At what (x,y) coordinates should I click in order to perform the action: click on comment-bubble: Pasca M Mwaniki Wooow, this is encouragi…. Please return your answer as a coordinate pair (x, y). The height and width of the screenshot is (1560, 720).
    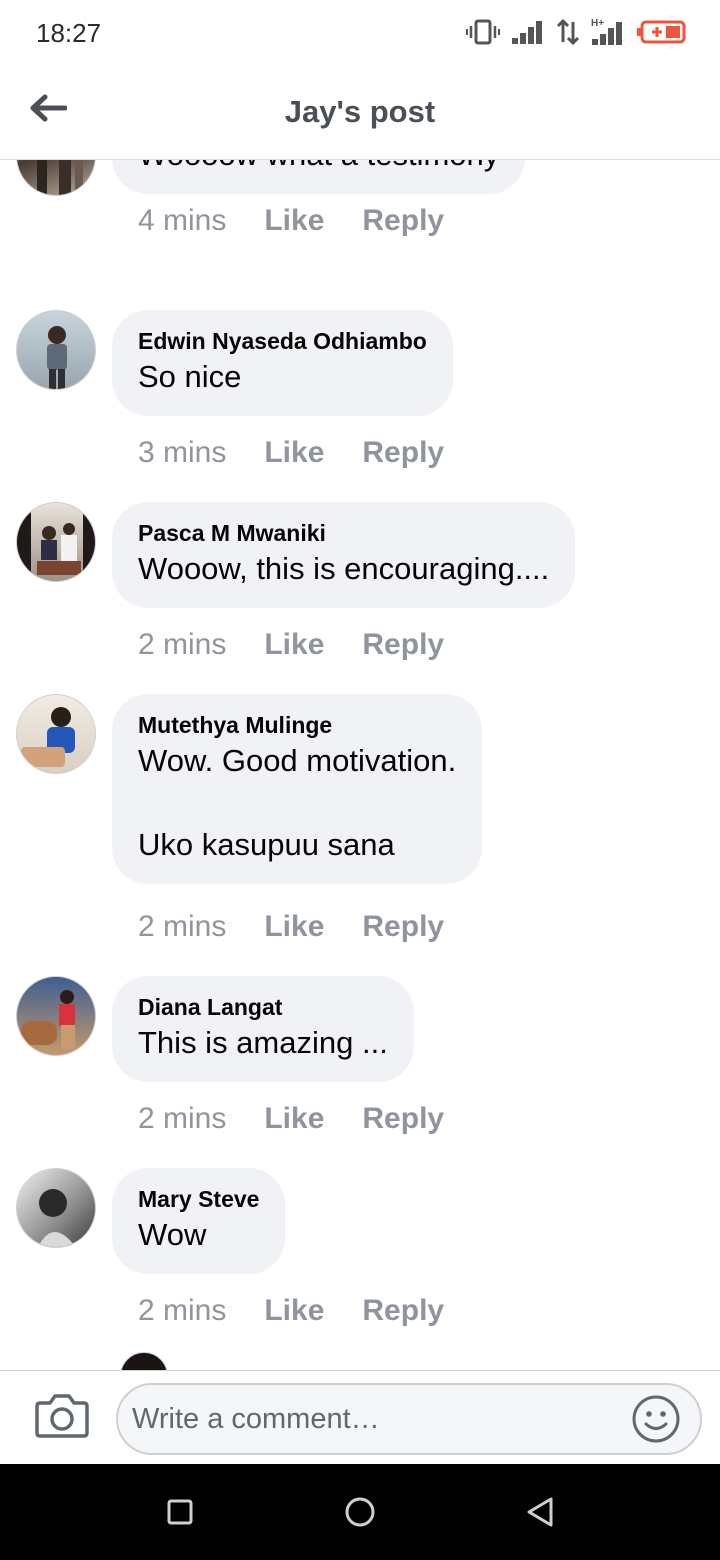
    Looking at the image, I should click on (344, 555).